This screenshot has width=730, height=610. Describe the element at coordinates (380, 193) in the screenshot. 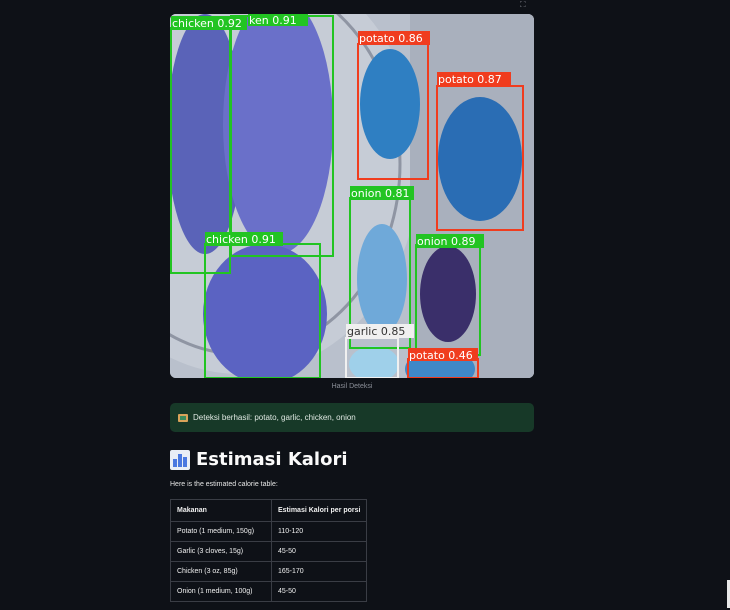

I see `detection-label-onion: onion 0.81` at that location.